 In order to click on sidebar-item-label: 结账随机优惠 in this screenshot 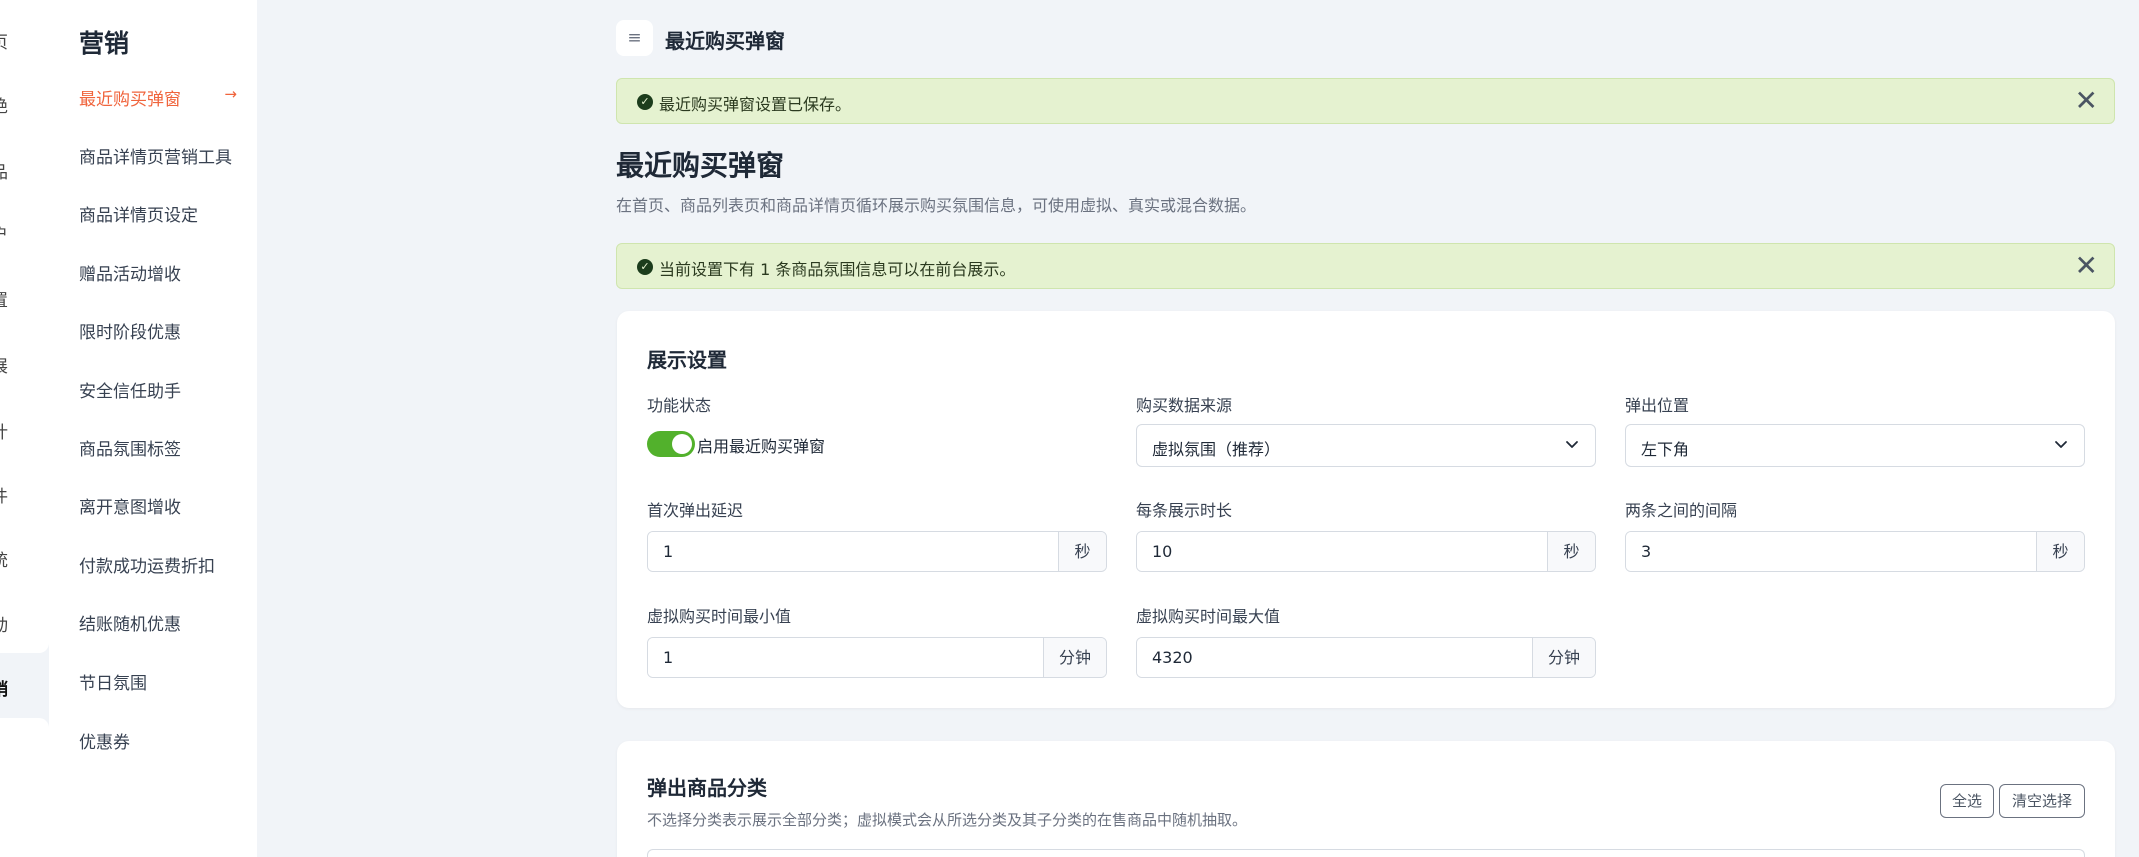, I will do `click(130, 625)`.